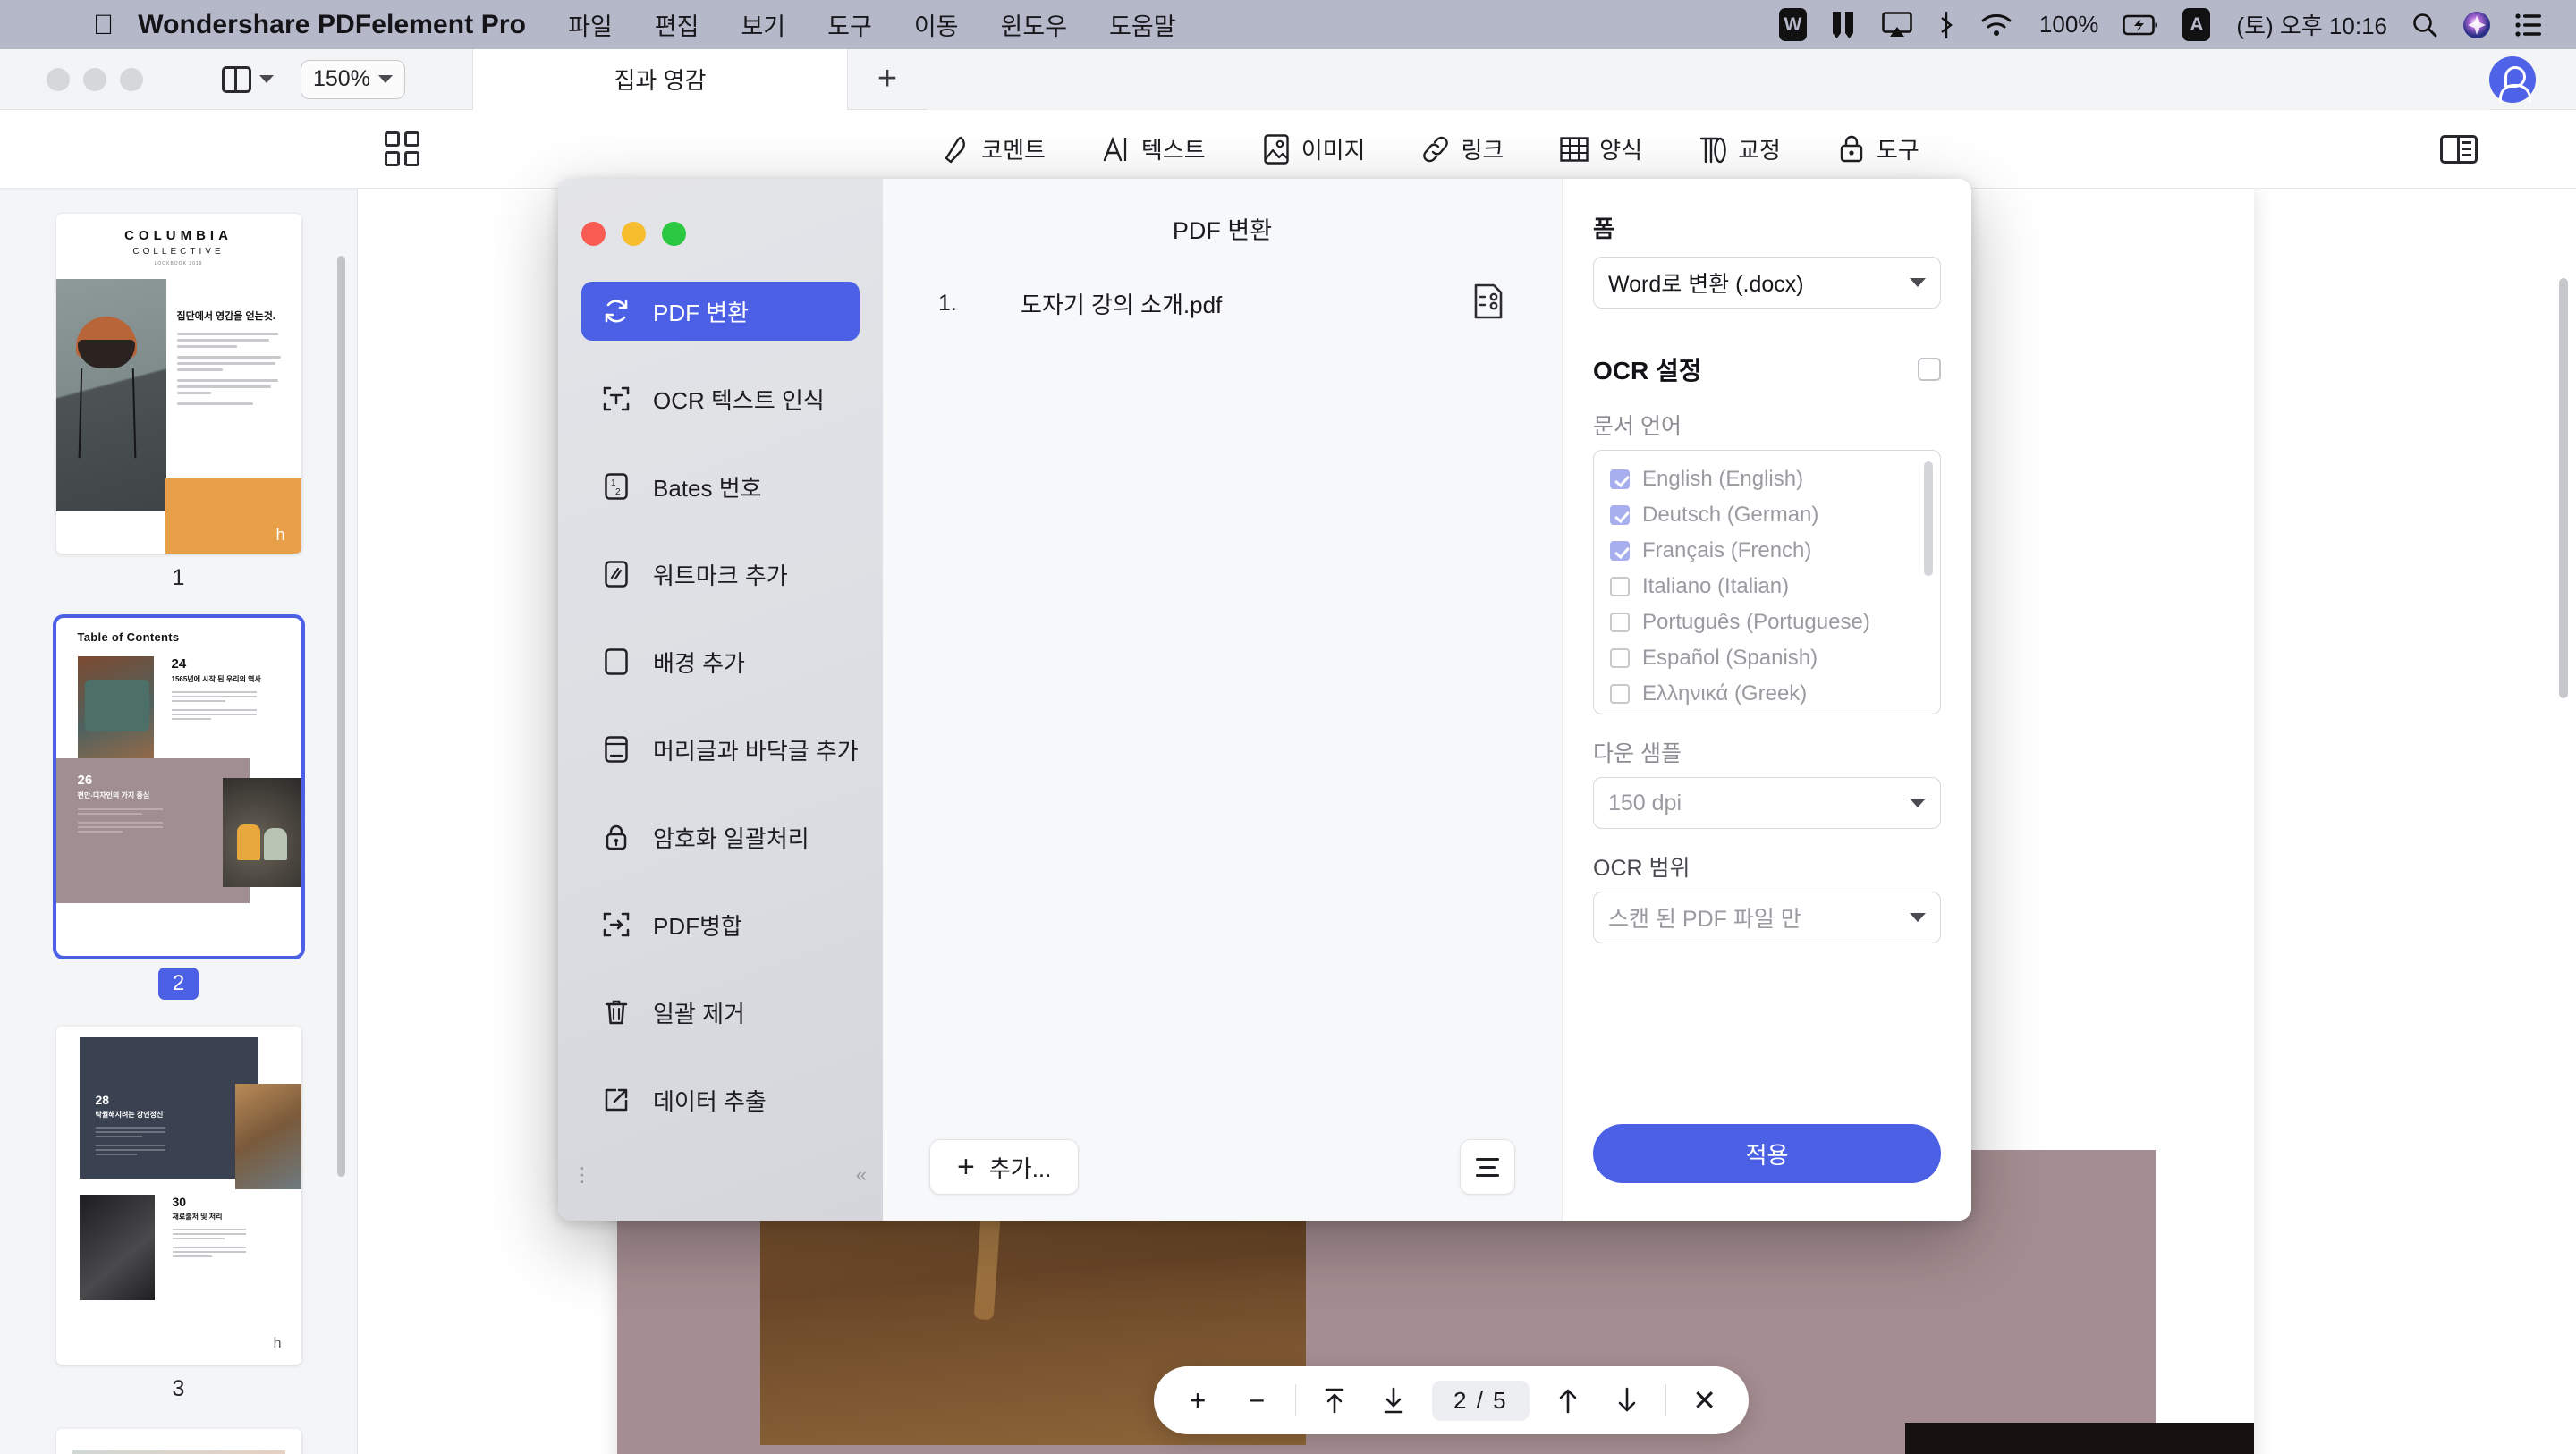  I want to click on toolbar-item-link: 링크, so click(1462, 148).